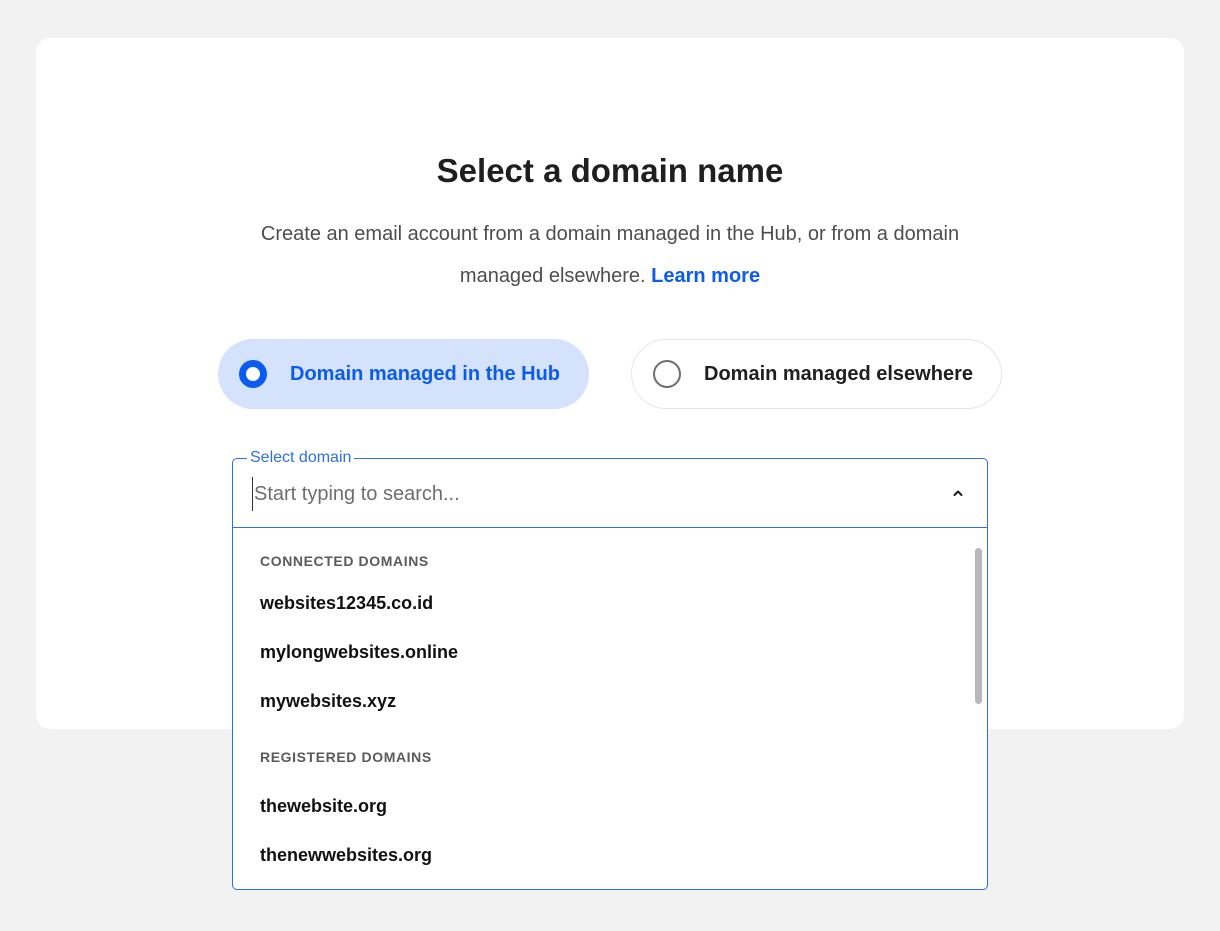 This screenshot has width=1220, height=931. What do you see at coordinates (572, 494) in the screenshot?
I see `domain-search-input` at bounding box center [572, 494].